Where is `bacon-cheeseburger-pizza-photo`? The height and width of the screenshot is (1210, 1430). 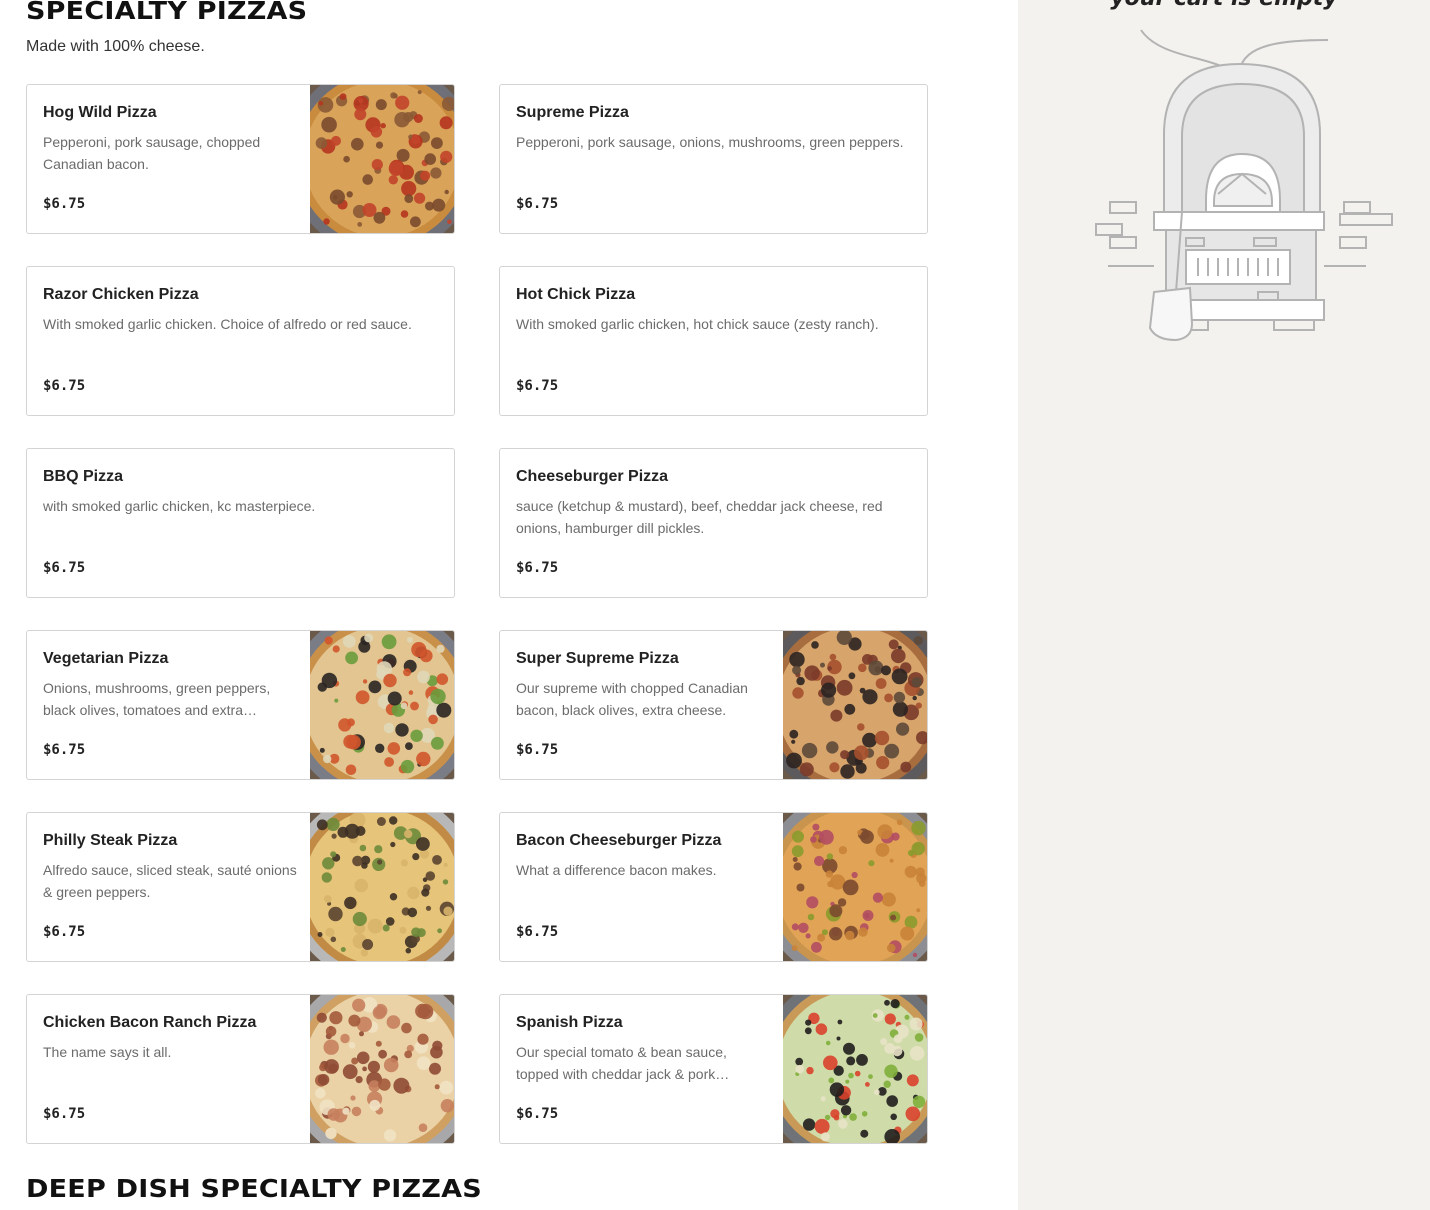
bacon-cheeseburger-pizza-photo is located at coordinates (855, 887).